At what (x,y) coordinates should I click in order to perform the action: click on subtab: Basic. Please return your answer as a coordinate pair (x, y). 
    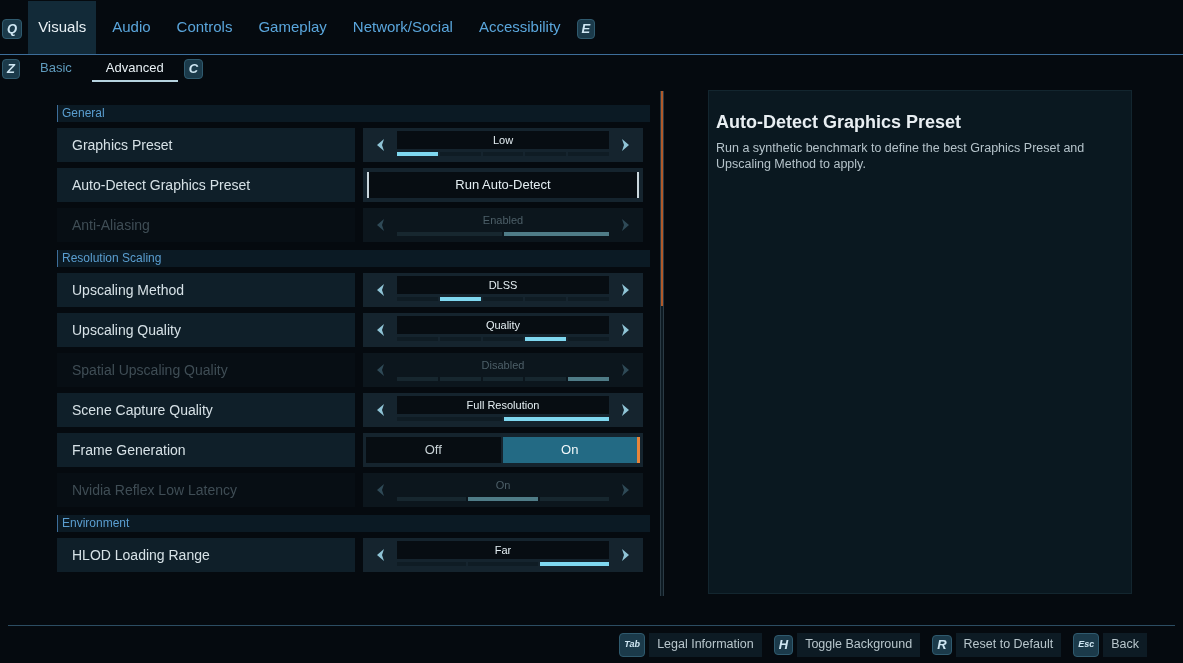
    Looking at the image, I should click on (56, 69).